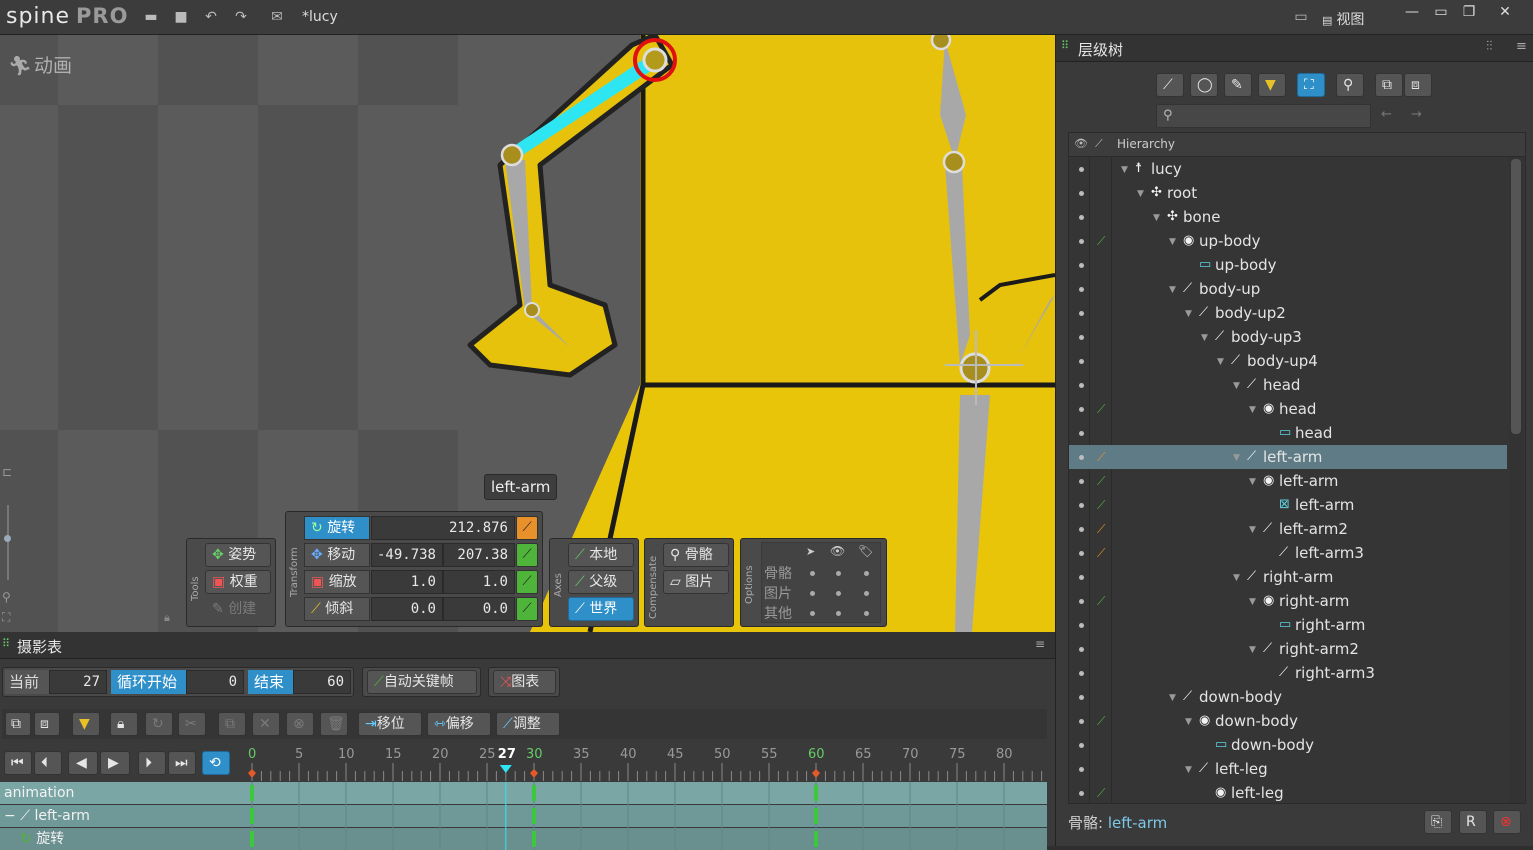 Image resolution: width=1533 pixels, height=850 pixels. I want to click on transform-value-input: 0.0, so click(479, 609).